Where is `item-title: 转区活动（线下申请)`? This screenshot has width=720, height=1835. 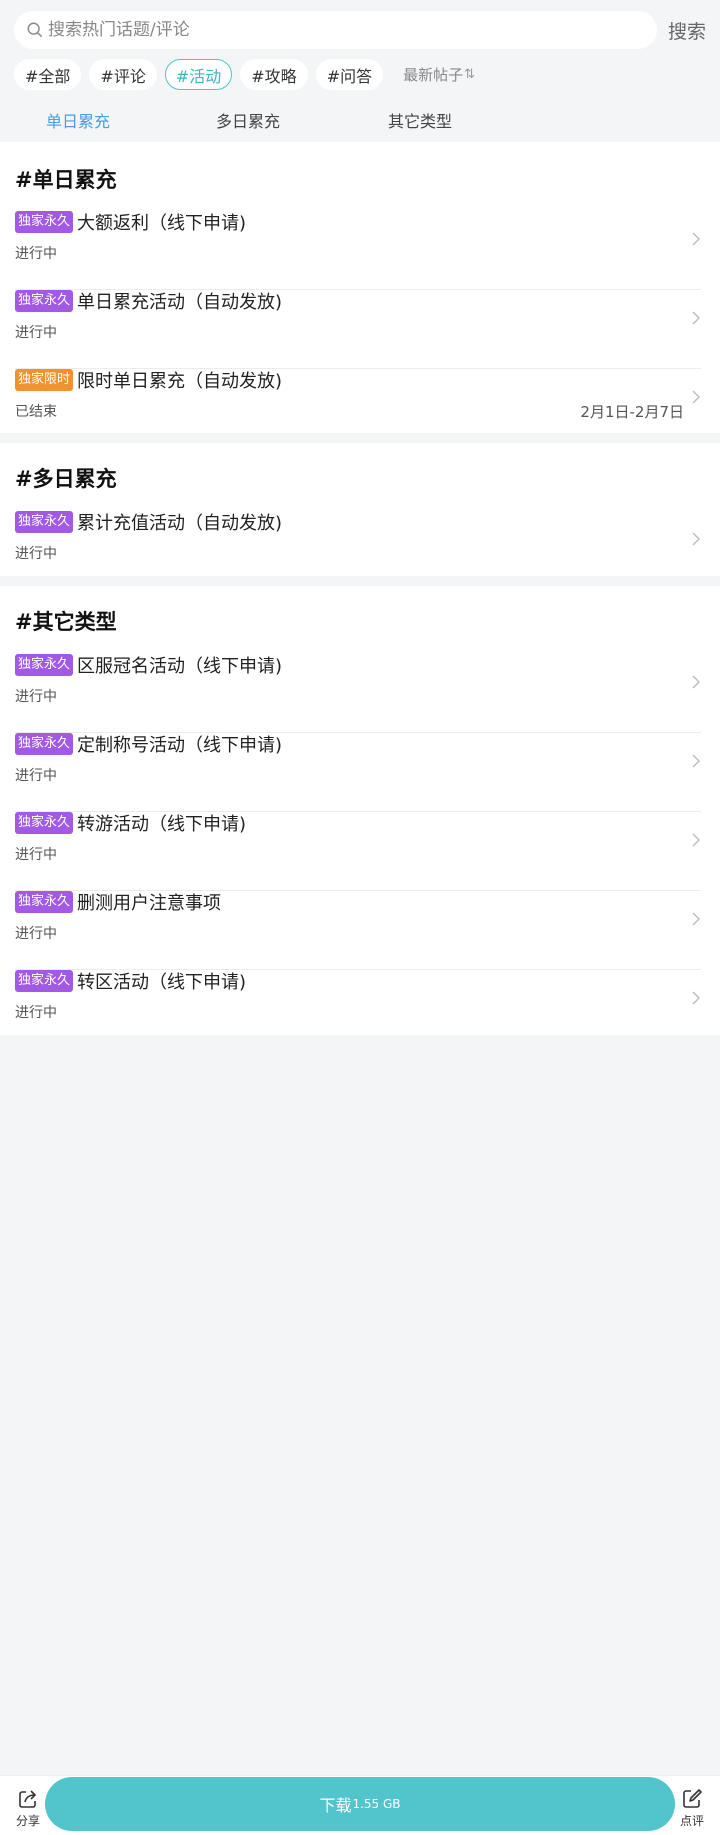
item-title: 转区活动（线下申请) is located at coordinates (162, 982).